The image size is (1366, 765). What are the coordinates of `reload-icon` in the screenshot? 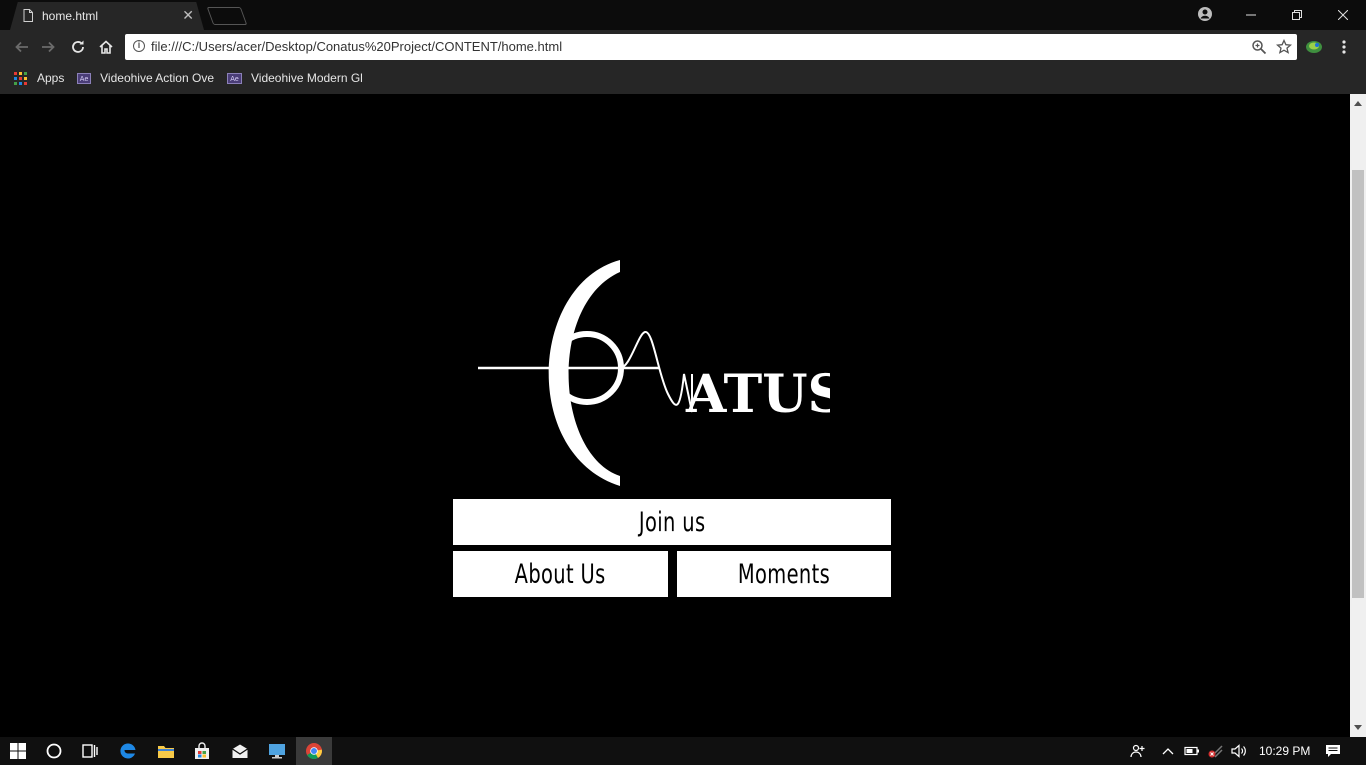 It's located at (78, 46).